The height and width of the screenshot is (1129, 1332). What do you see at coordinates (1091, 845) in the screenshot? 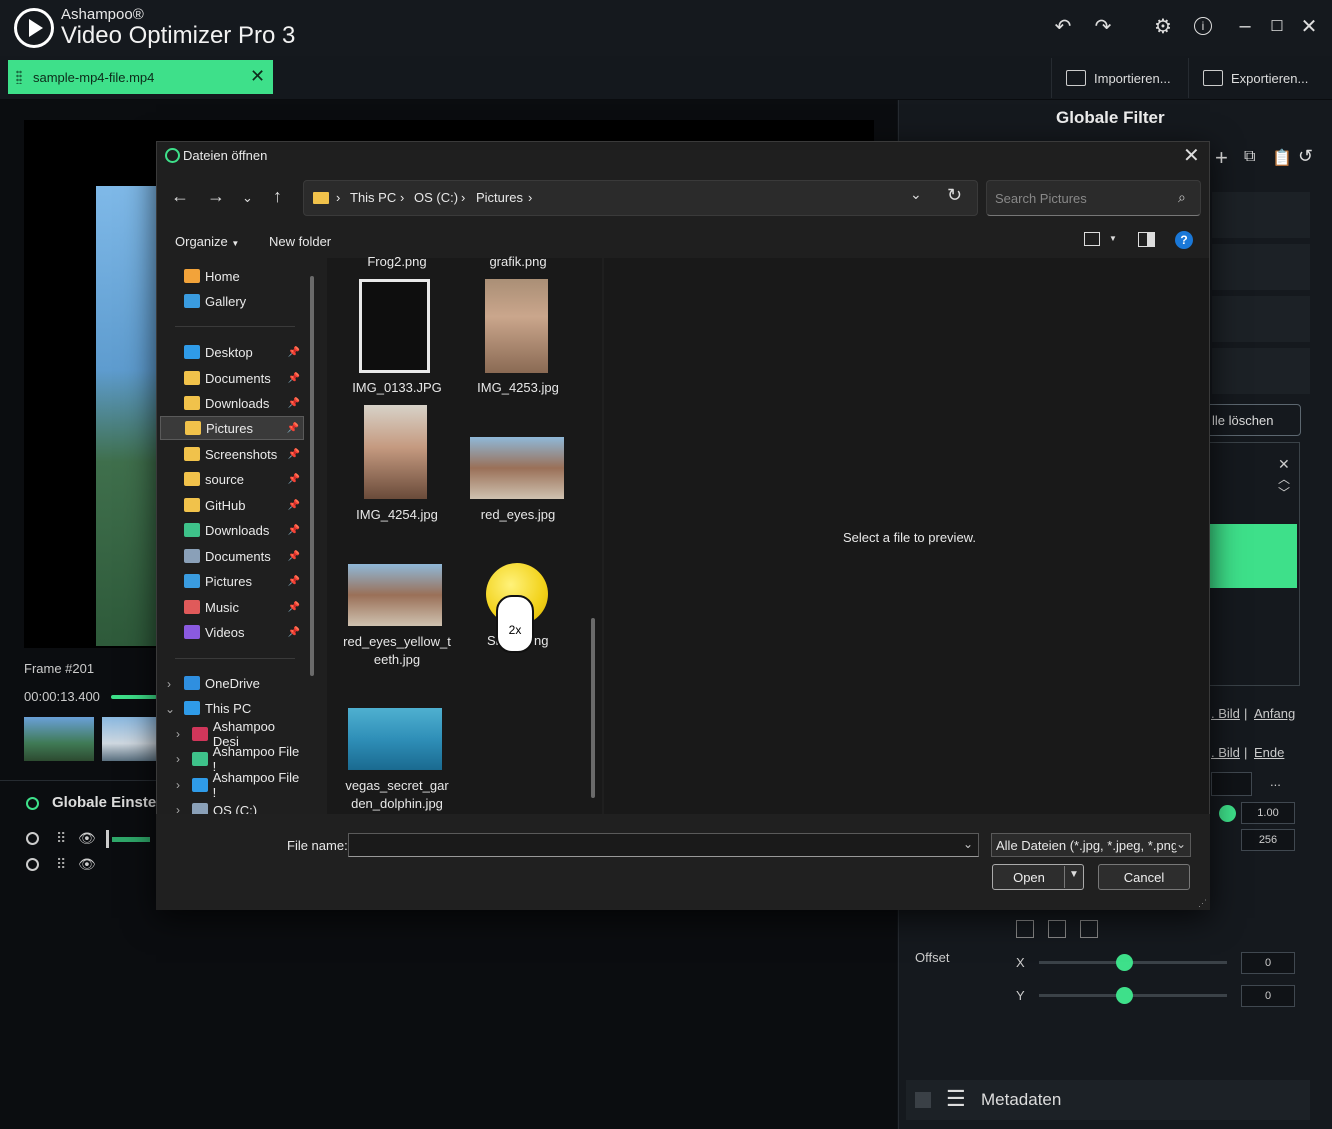
I see `file-type-select: Alle Dateien (*.jpg, *.jpeg, *.png` at bounding box center [1091, 845].